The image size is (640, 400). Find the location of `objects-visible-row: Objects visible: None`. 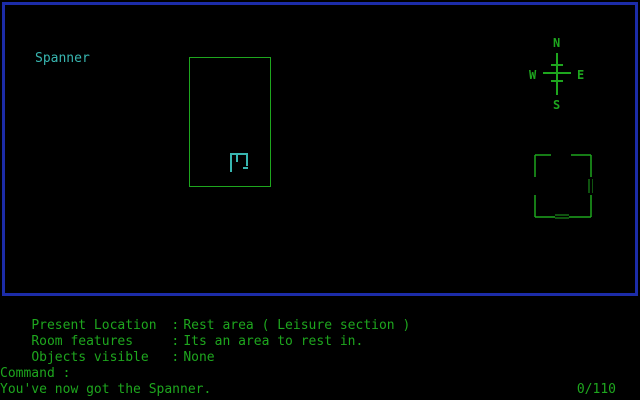

objects-visible-row: Objects visible: None is located at coordinates (107, 349).